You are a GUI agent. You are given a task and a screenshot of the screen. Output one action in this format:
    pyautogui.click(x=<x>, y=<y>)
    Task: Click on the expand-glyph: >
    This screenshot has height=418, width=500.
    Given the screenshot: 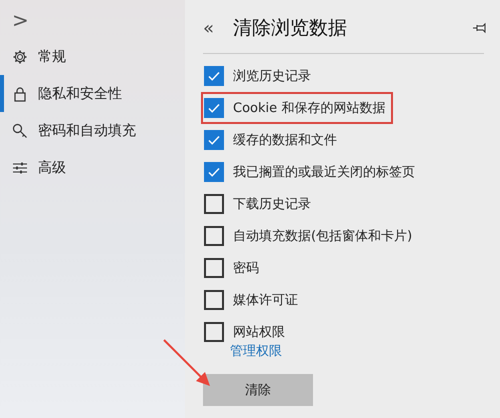 What is the action you would take?
    pyautogui.click(x=98, y=22)
    